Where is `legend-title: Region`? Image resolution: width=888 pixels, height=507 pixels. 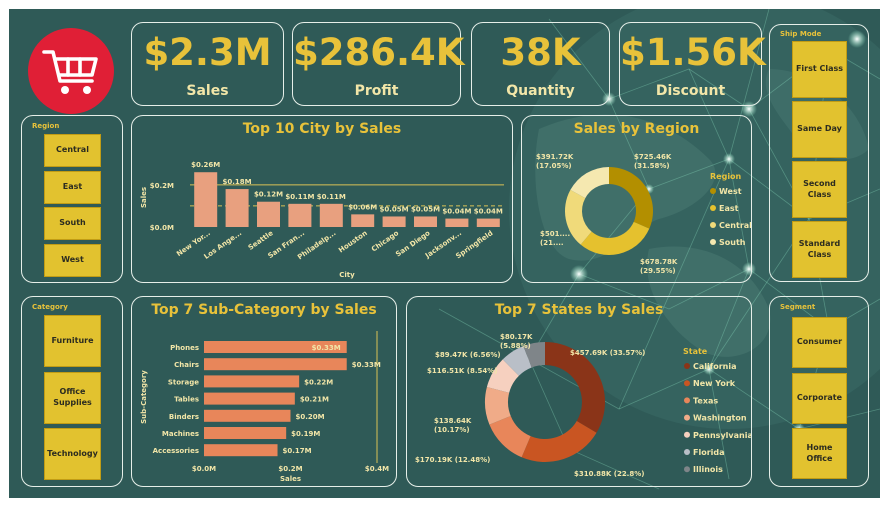
legend-title: Region is located at coordinates (726, 176).